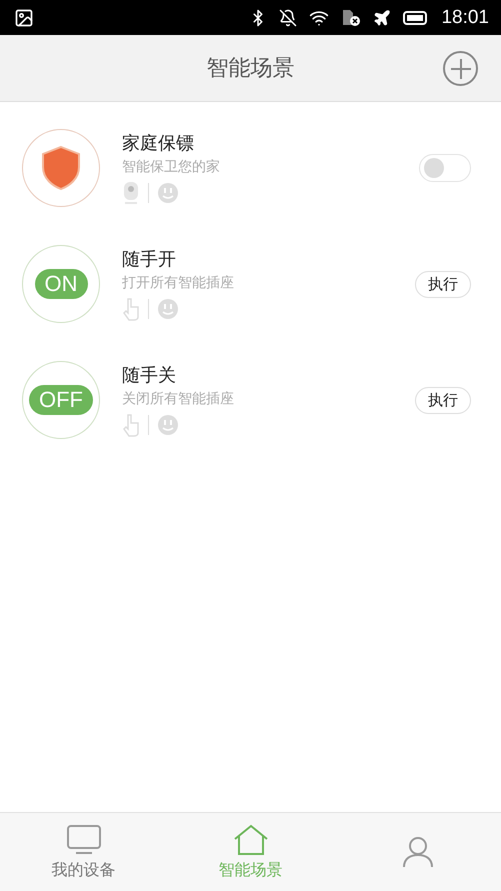  Describe the element at coordinates (61, 400) in the screenshot. I see `status-pill: OFF` at that location.